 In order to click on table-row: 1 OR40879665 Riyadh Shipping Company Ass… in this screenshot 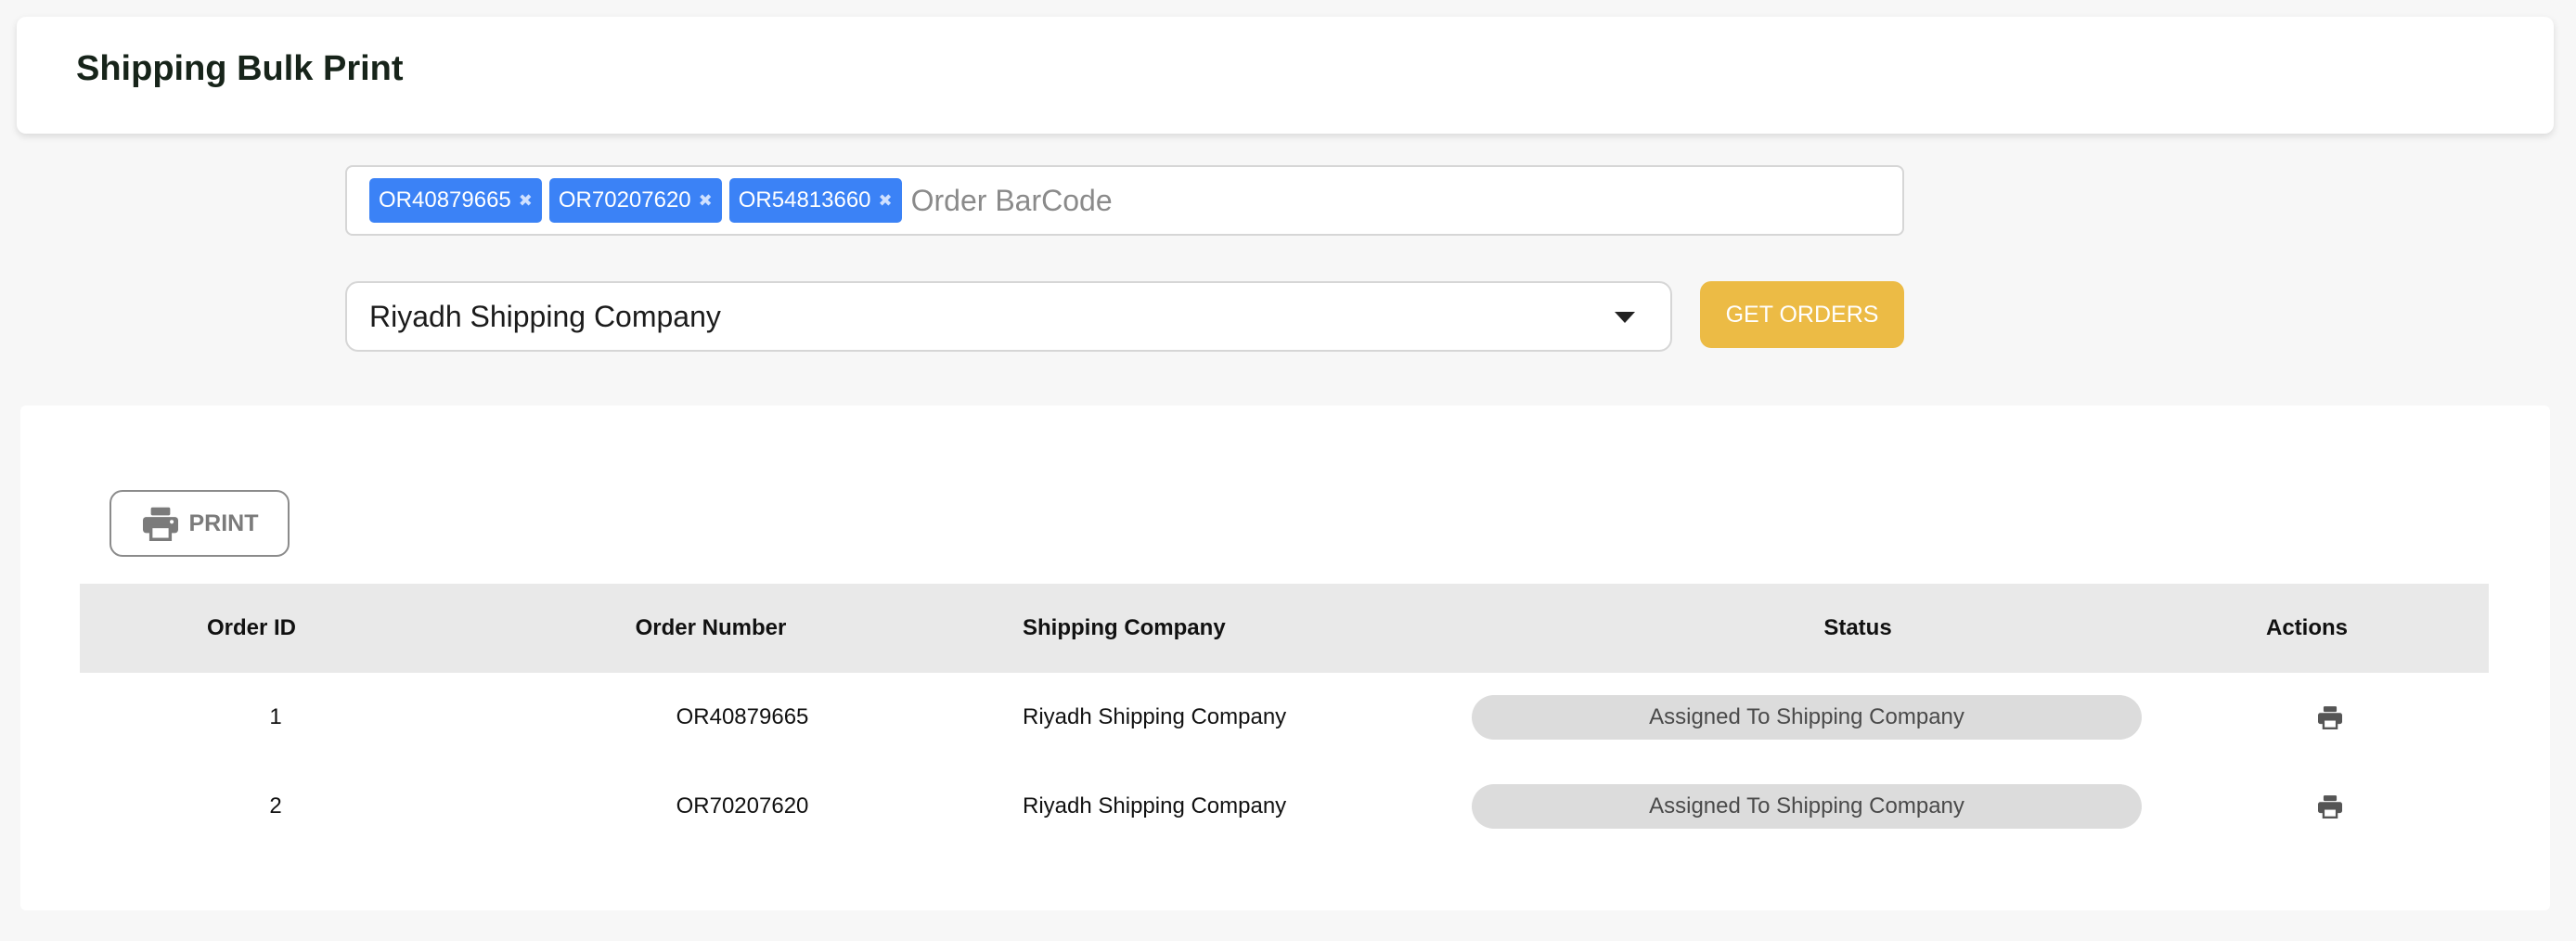, I will do `click(1284, 717)`.